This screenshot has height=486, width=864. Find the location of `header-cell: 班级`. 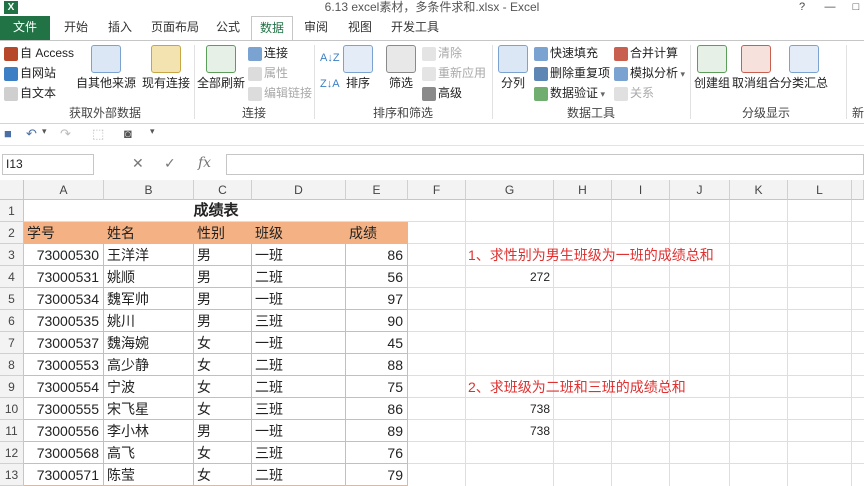

header-cell: 班级 is located at coordinates (299, 233).